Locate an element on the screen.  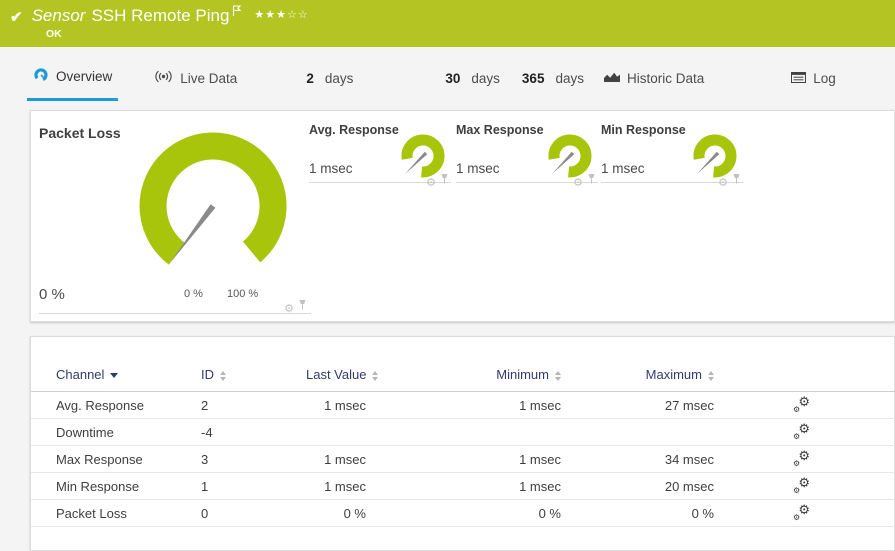
channel-maximum is located at coordinates (637, 432).